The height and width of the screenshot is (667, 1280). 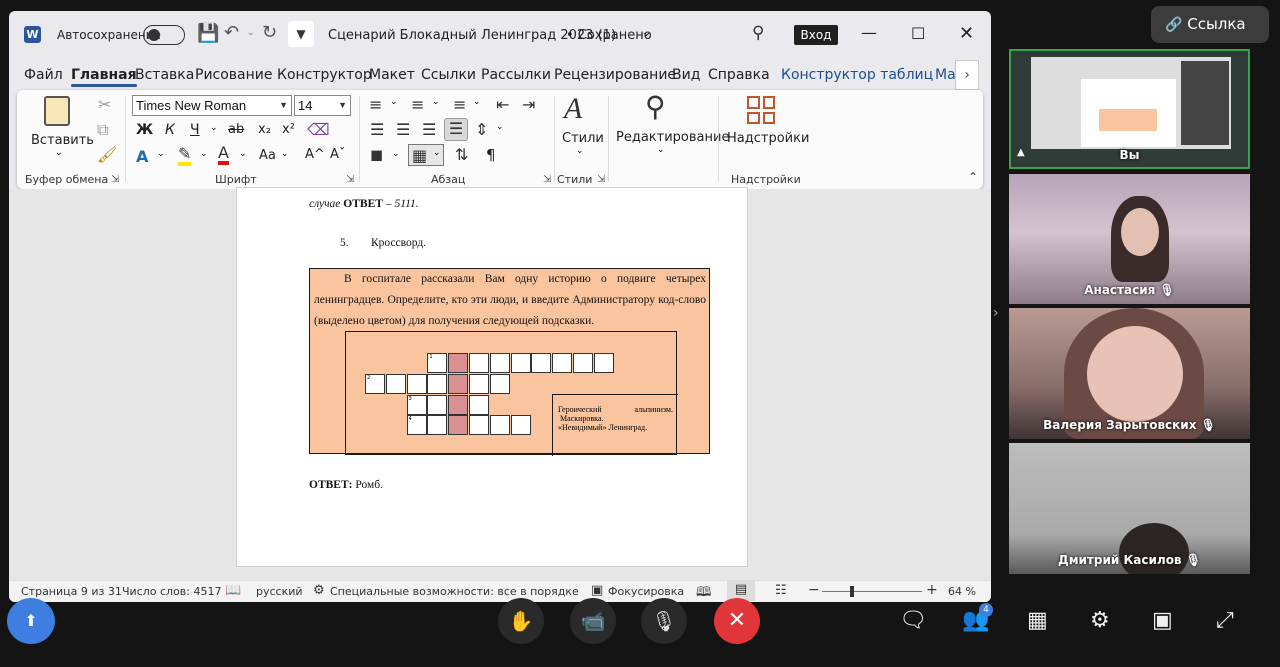 I want to click on undo-icon: ↶, so click(x=231, y=32).